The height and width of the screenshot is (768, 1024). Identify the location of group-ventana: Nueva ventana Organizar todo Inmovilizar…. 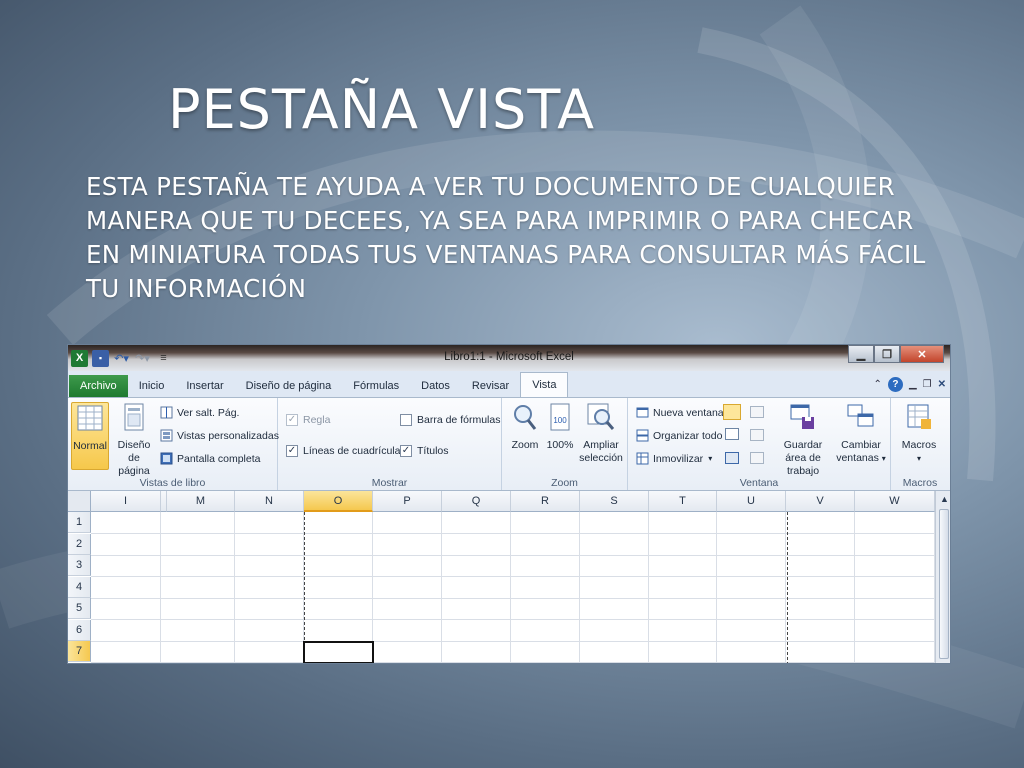
(759, 444).